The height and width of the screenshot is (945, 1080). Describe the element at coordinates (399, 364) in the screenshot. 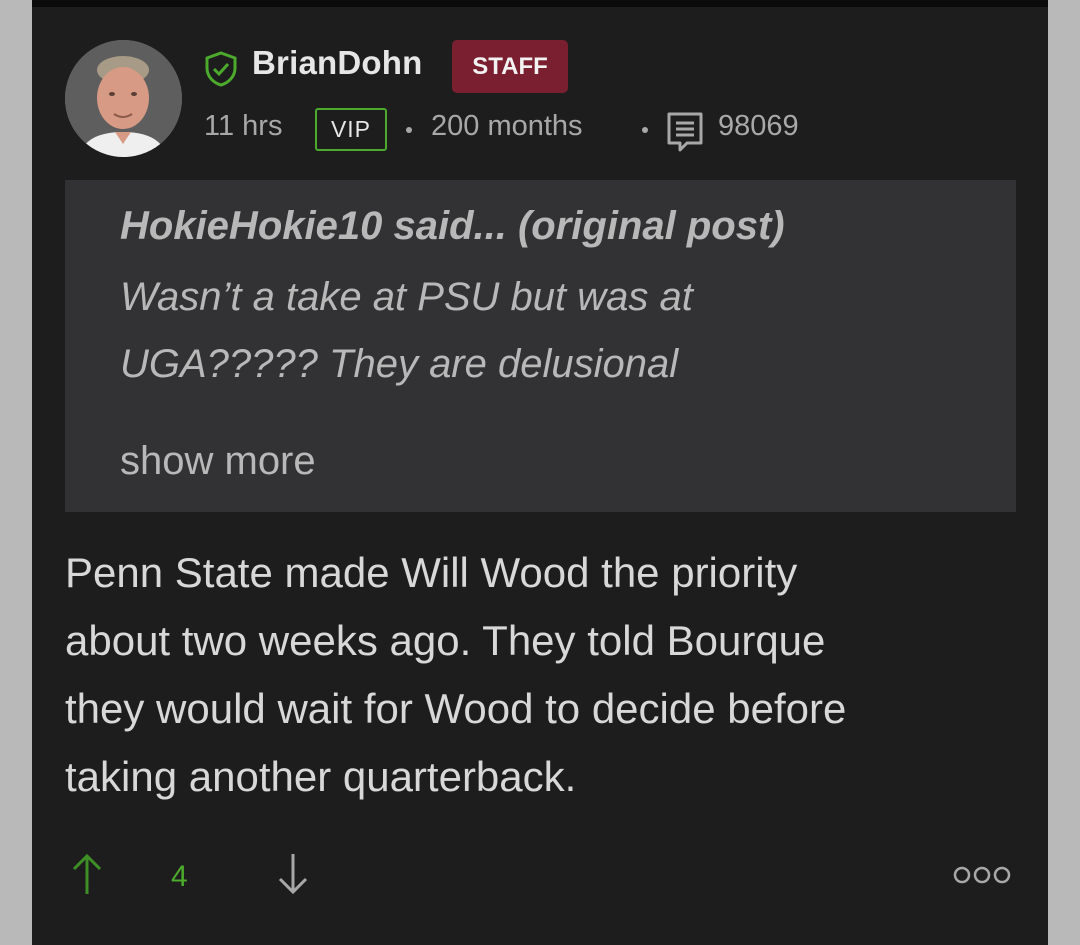

I see `quote-text-line: UGA????? They are delusional` at that location.